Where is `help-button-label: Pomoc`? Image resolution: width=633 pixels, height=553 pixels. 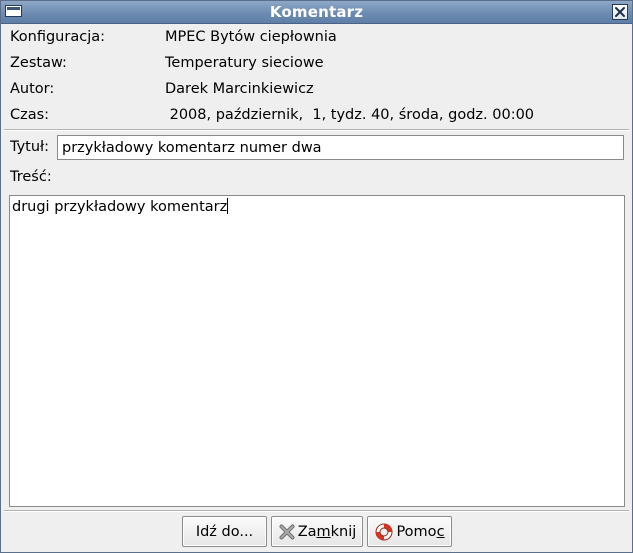
help-button-label: Pomoc is located at coordinates (420, 531).